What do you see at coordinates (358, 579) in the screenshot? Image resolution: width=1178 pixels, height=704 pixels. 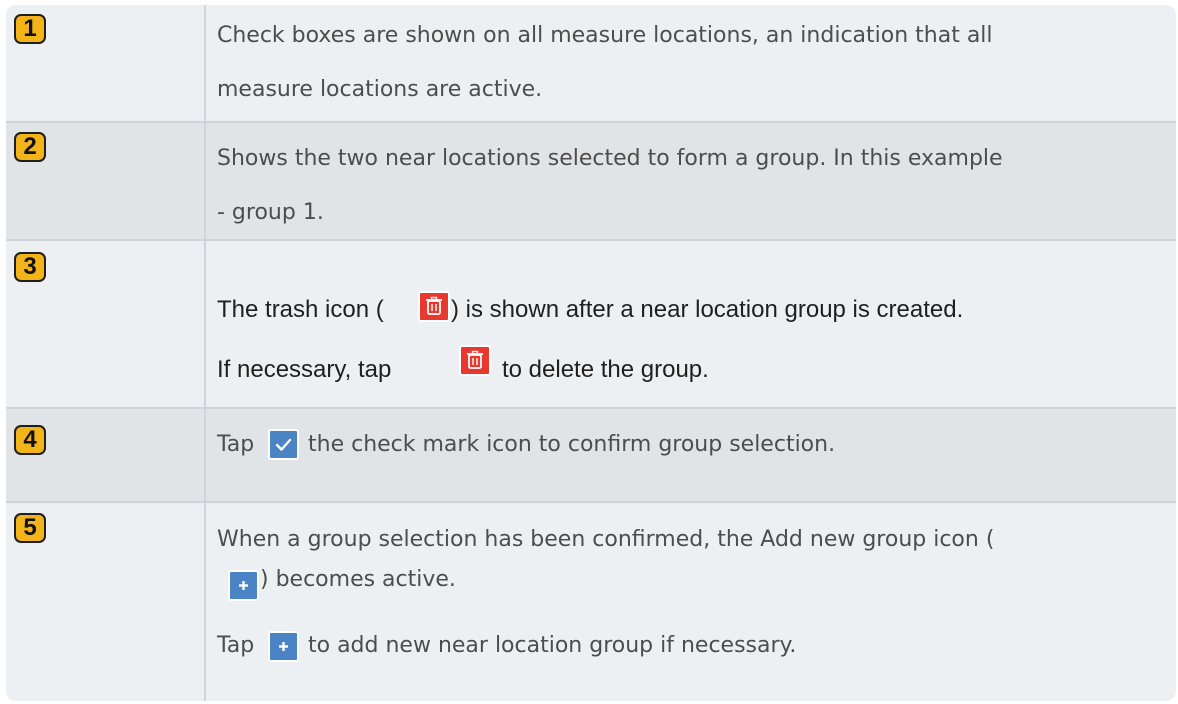 I see `row-5-line-2-after: ) becomes active.` at bounding box center [358, 579].